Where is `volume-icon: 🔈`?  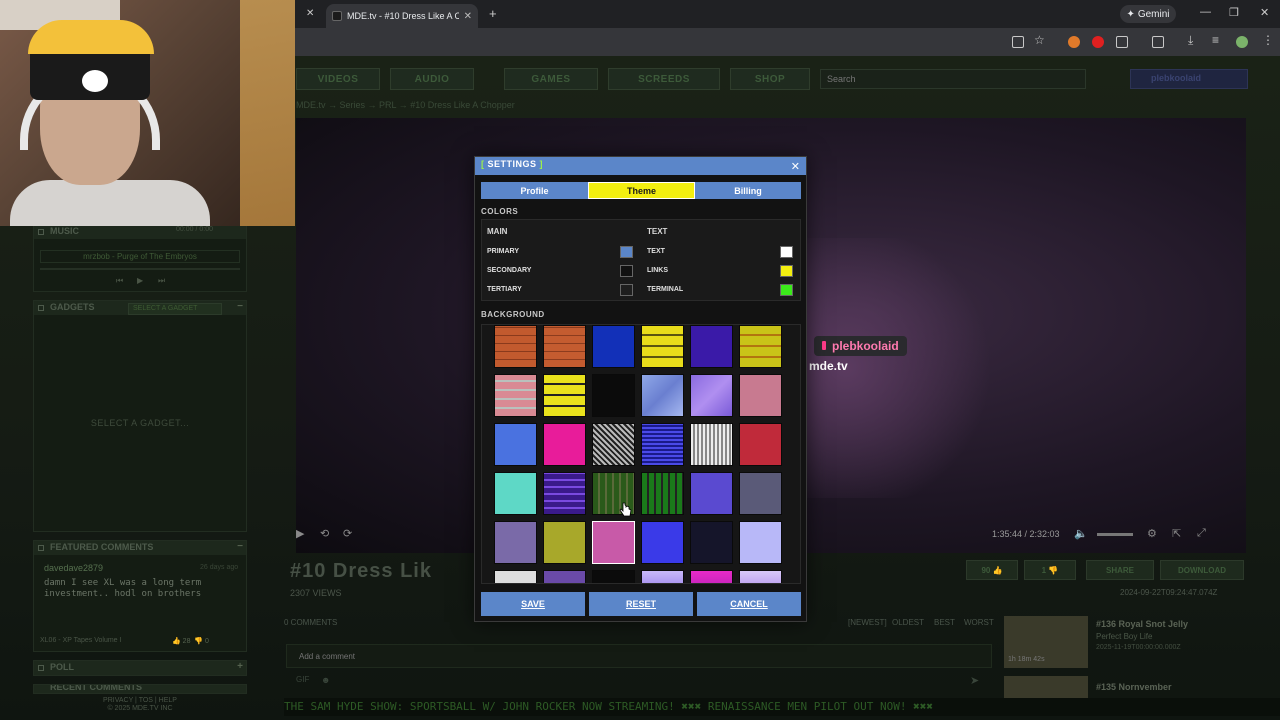
volume-icon: 🔈 is located at coordinates (1081, 533).